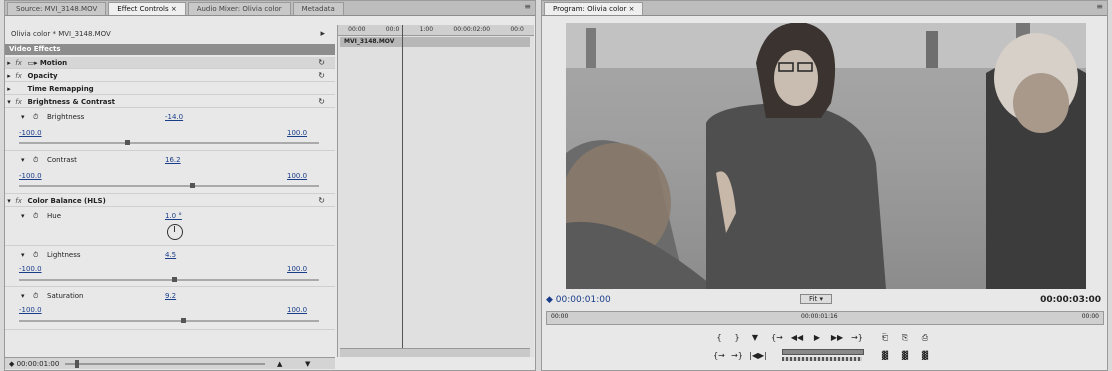 This screenshot has width=1112, height=371. What do you see at coordinates (719, 355) in the screenshot?
I see `play-in-to-out-icon: {→` at bounding box center [719, 355].